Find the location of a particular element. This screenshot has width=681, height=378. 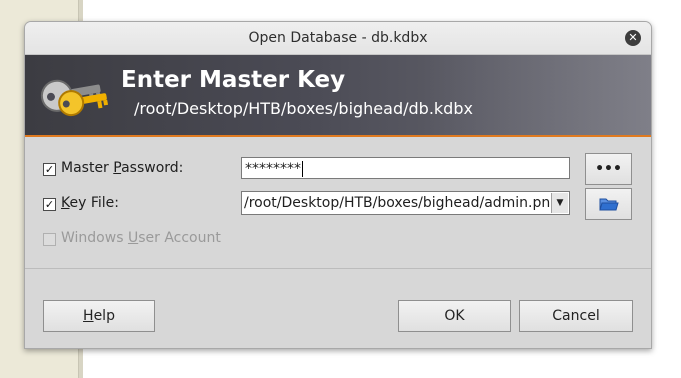

button-area-divider is located at coordinates (338, 268).